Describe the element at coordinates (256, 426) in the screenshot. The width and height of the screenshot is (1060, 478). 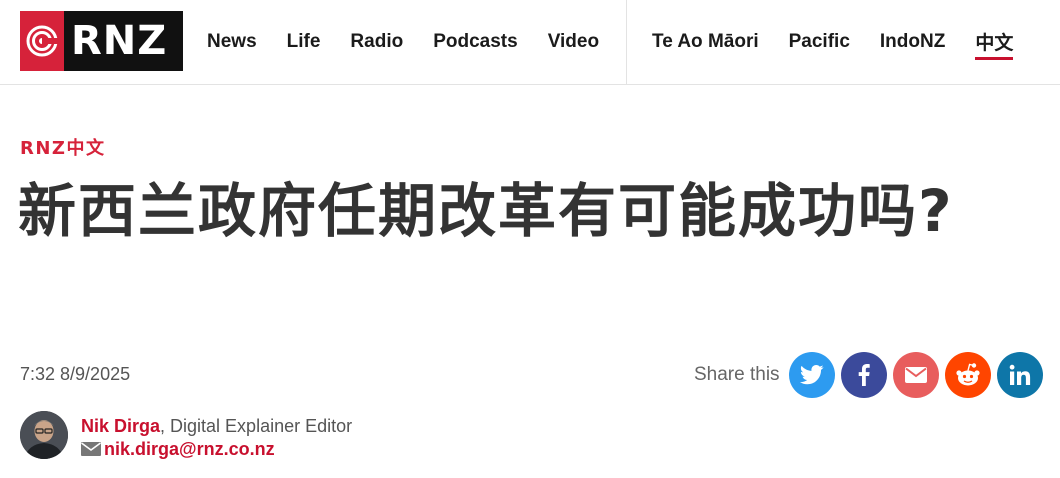
I see `author-role: , Digital Explainer Editor` at that location.